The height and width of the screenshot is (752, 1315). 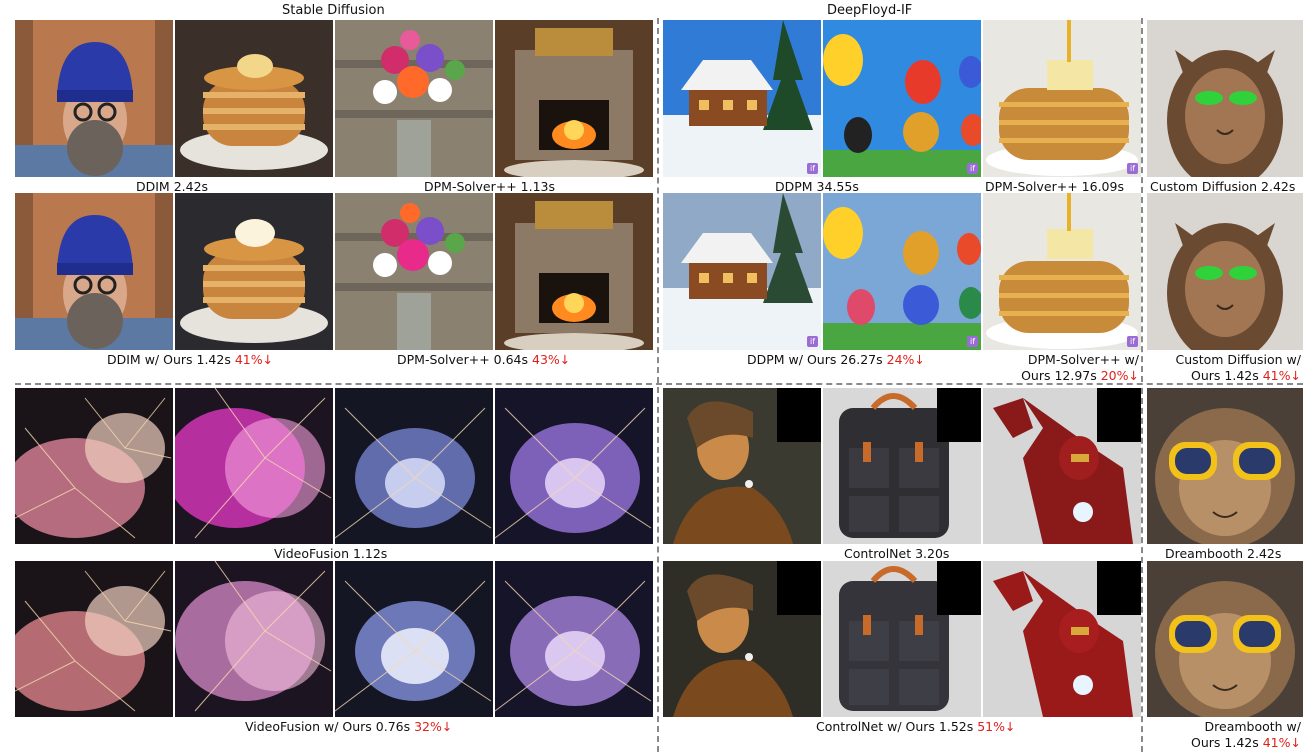 I want to click on fireworks-frame-4-image, so click(x=574, y=466).